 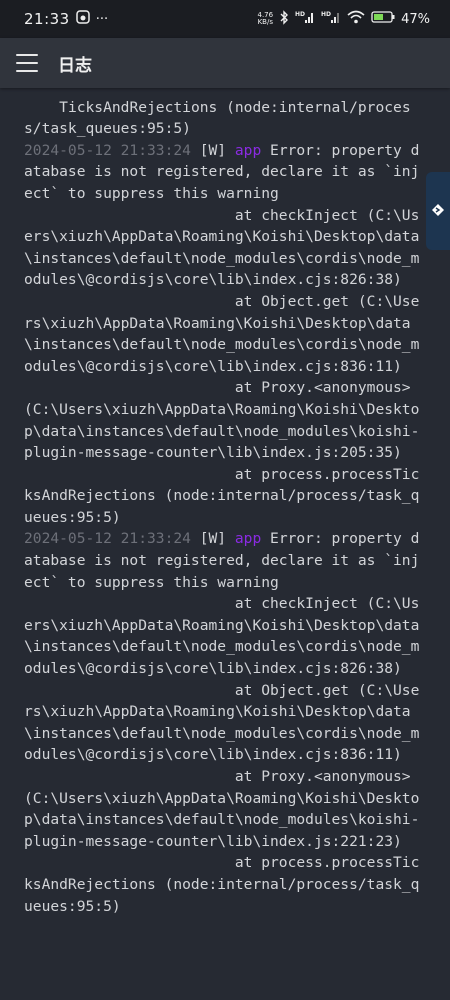 What do you see at coordinates (75, 65) in the screenshot?
I see `page-title: 日志` at bounding box center [75, 65].